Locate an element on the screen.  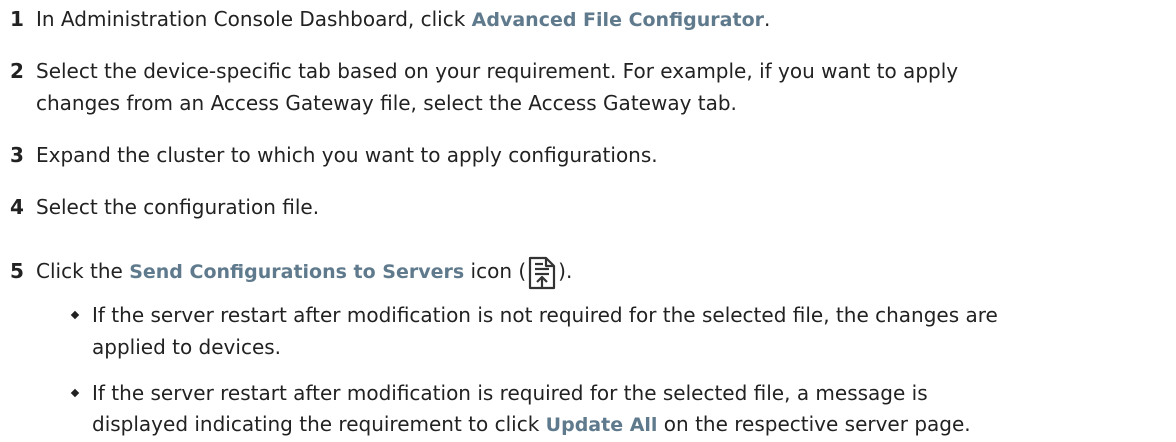
step-number: 4 is located at coordinates (17, 207).